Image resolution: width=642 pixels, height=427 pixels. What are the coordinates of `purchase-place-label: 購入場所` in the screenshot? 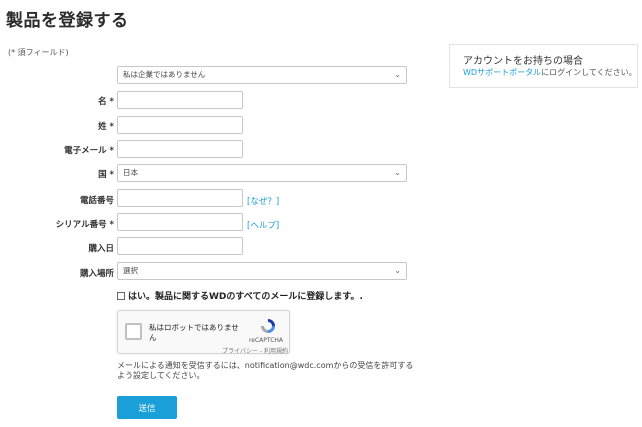 It's located at (96, 274).